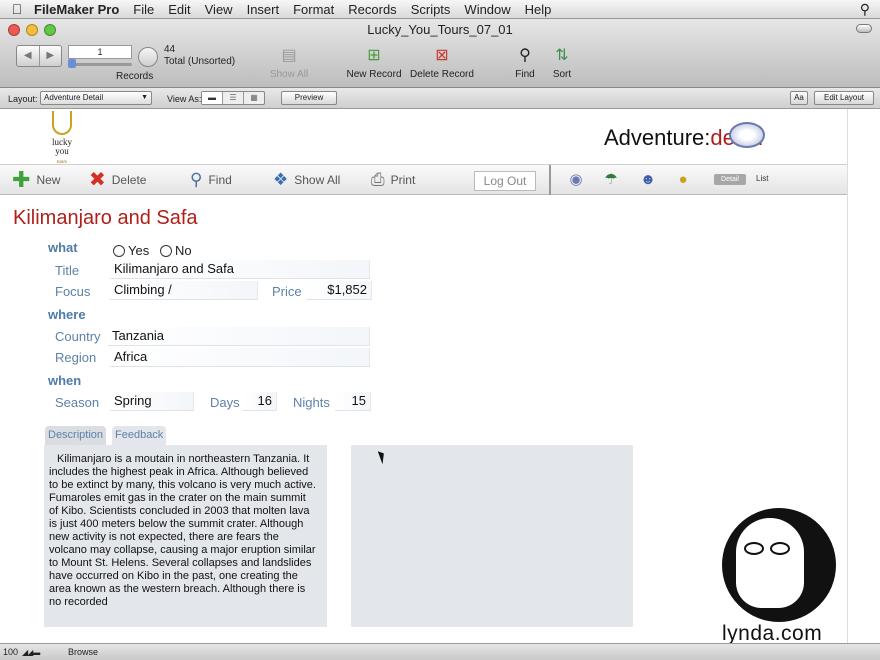 The height and width of the screenshot is (660, 880). I want to click on layout-select-value: Adventure Detail, so click(74, 97).